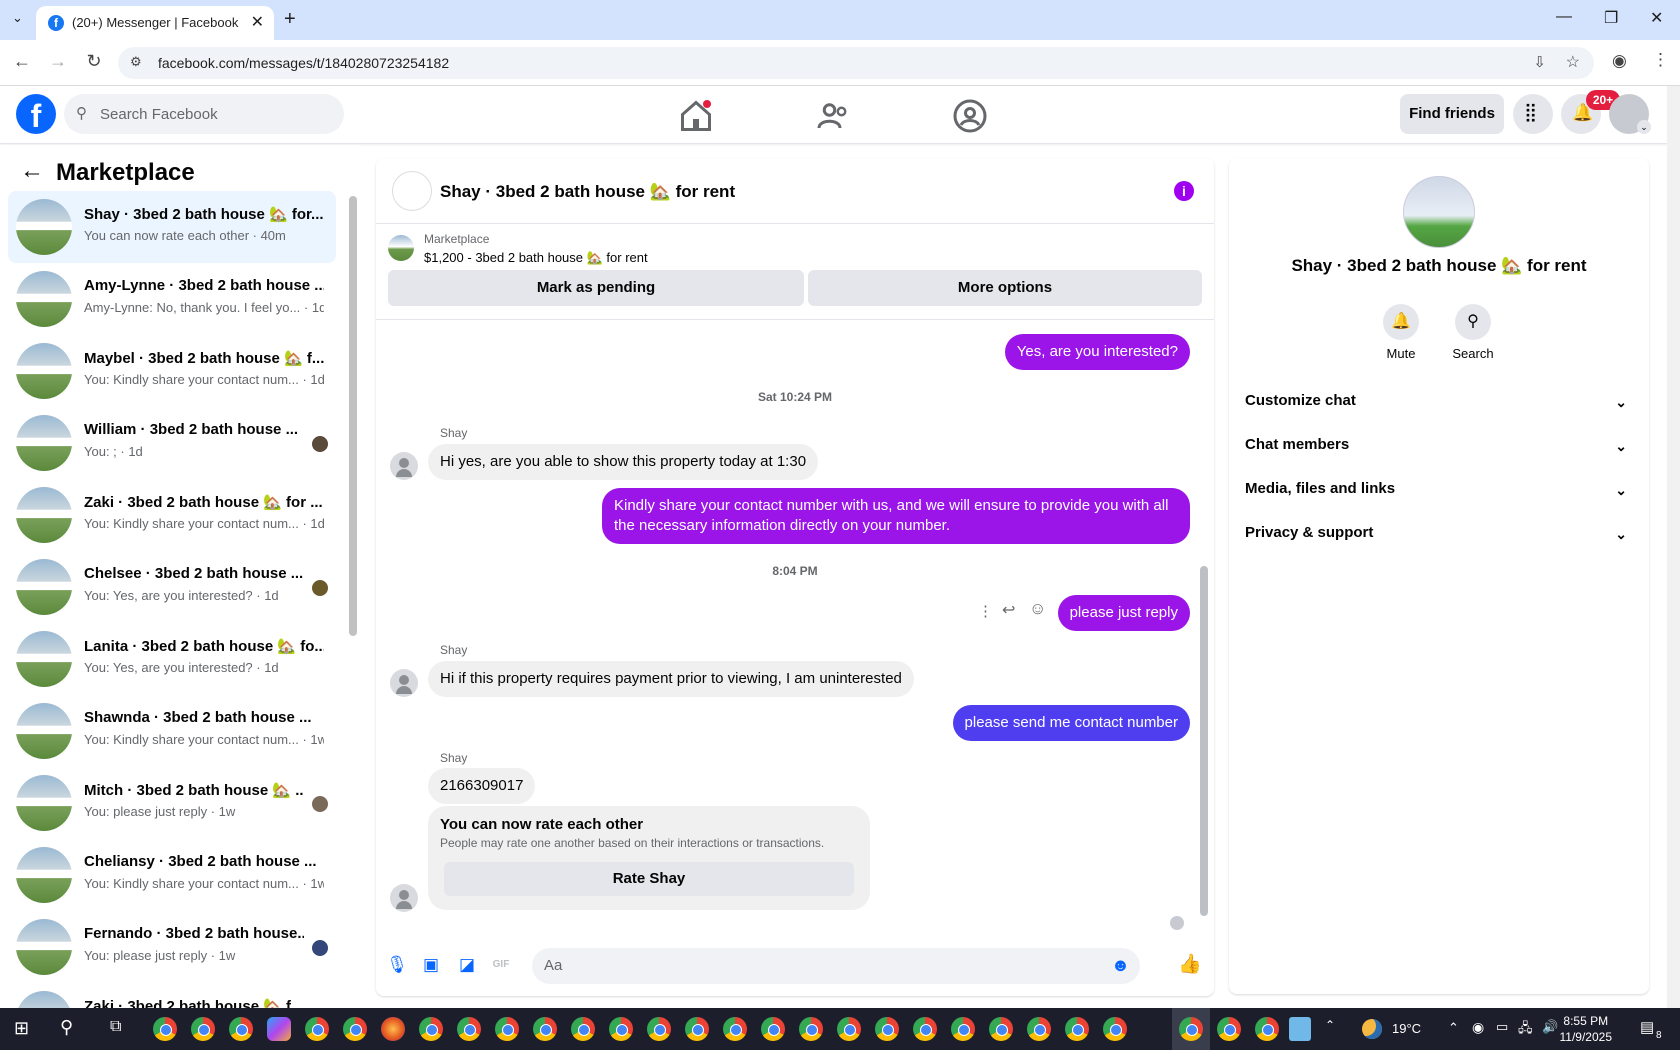 The width and height of the screenshot is (1680, 1050). I want to click on task-view-icon: ⧉, so click(115, 1027).